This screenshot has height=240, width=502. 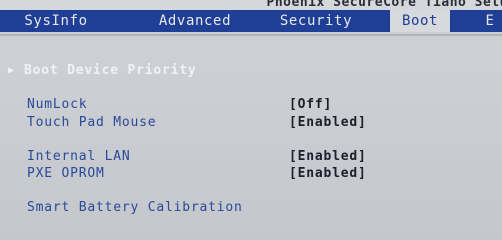 What do you see at coordinates (328, 174) in the screenshot?
I see `pxe-oprom-value: [Enabled]` at bounding box center [328, 174].